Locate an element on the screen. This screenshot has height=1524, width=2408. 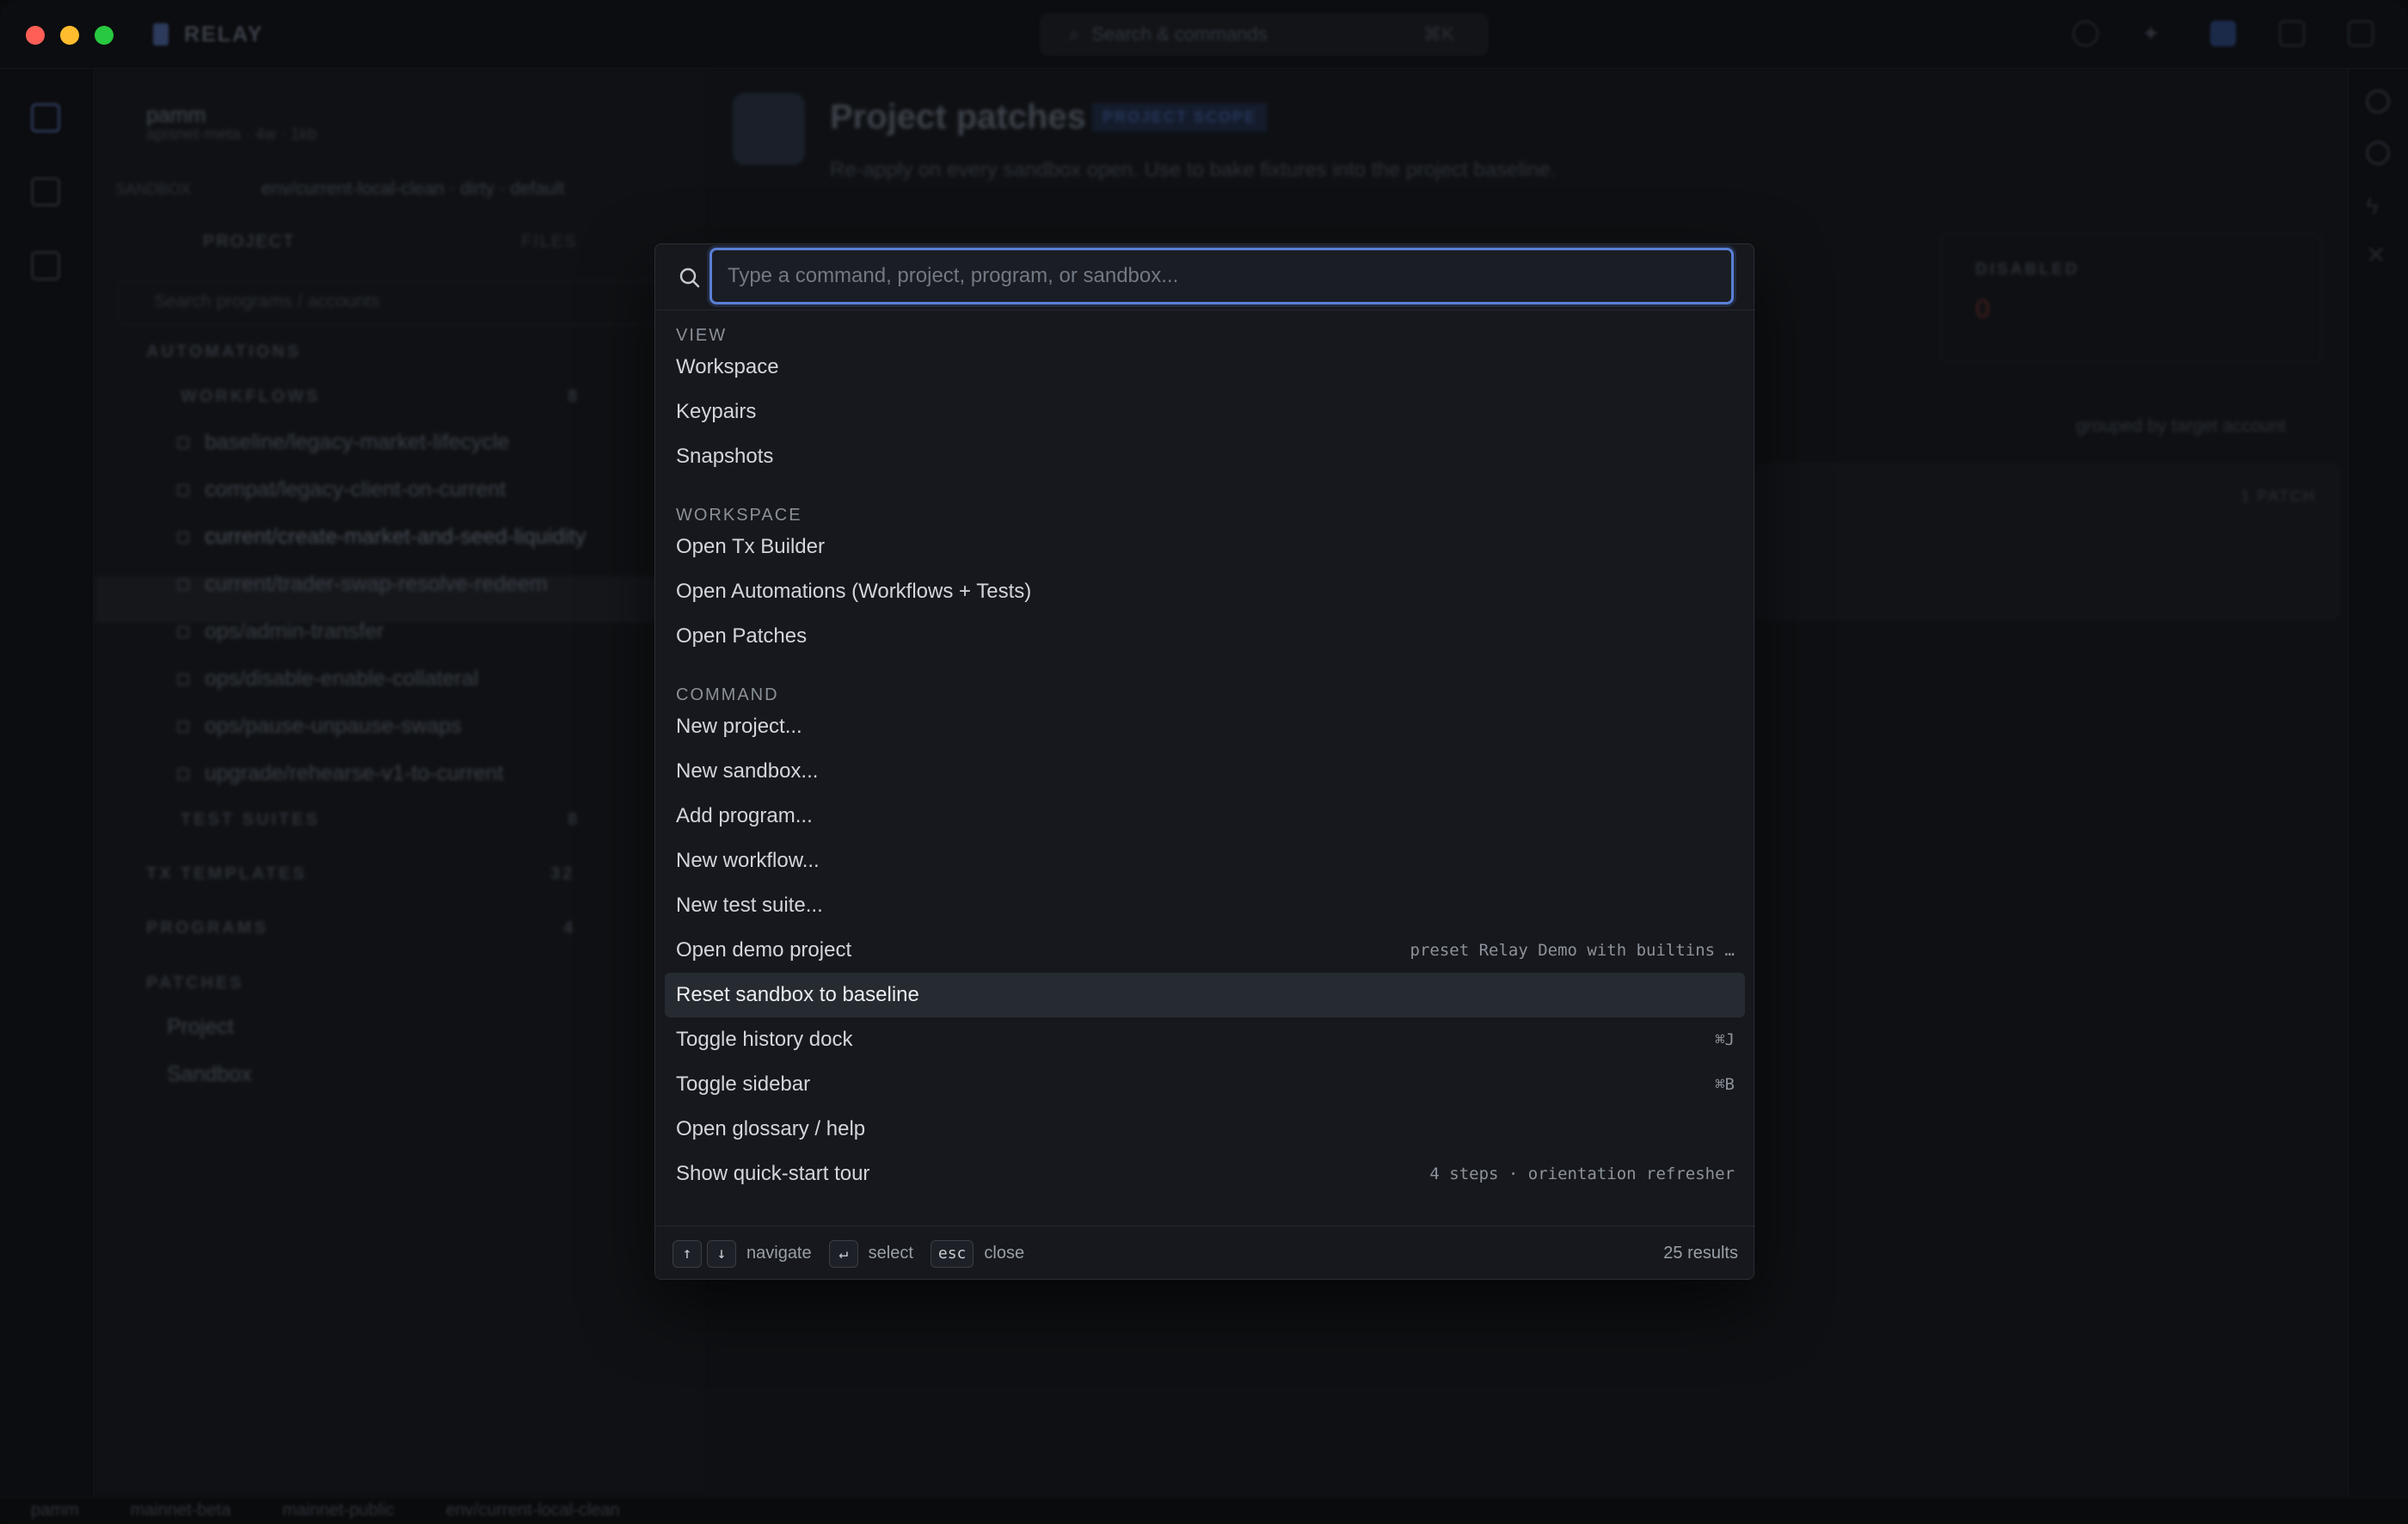
group-label-view: VIEW is located at coordinates (702, 335).